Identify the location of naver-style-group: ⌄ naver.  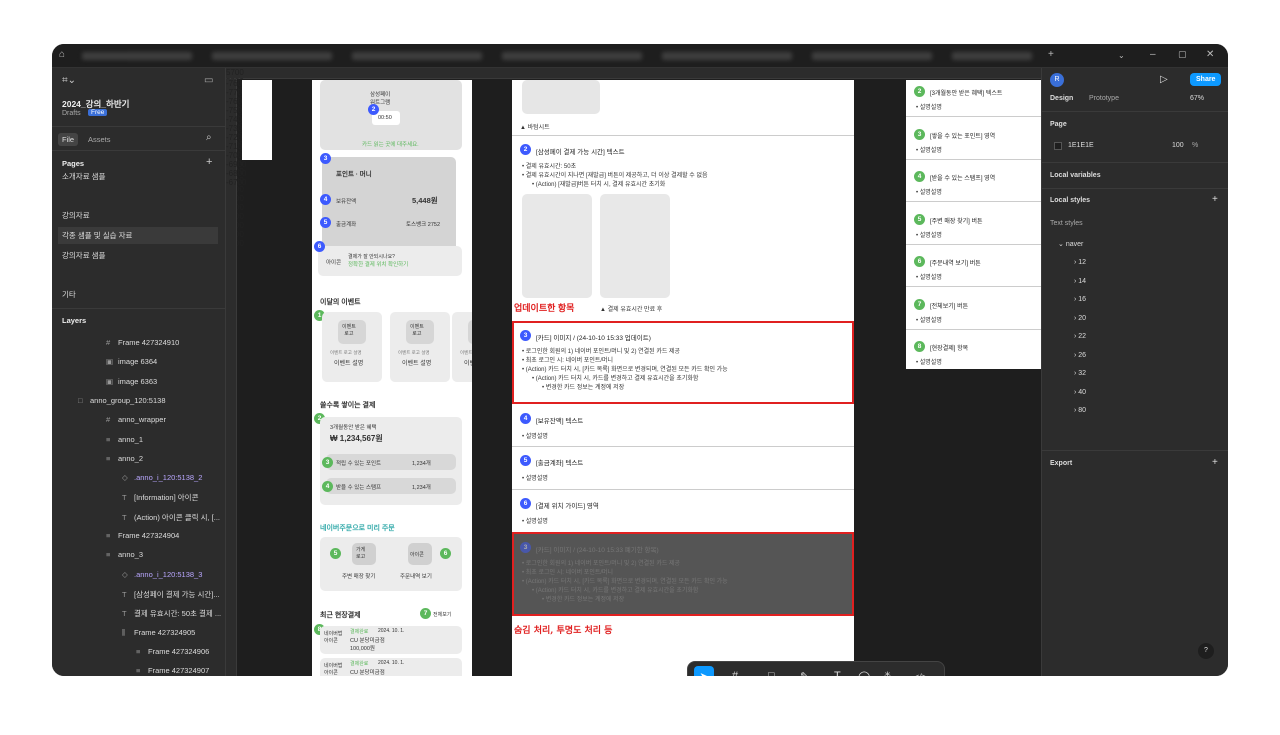
(1070, 244).